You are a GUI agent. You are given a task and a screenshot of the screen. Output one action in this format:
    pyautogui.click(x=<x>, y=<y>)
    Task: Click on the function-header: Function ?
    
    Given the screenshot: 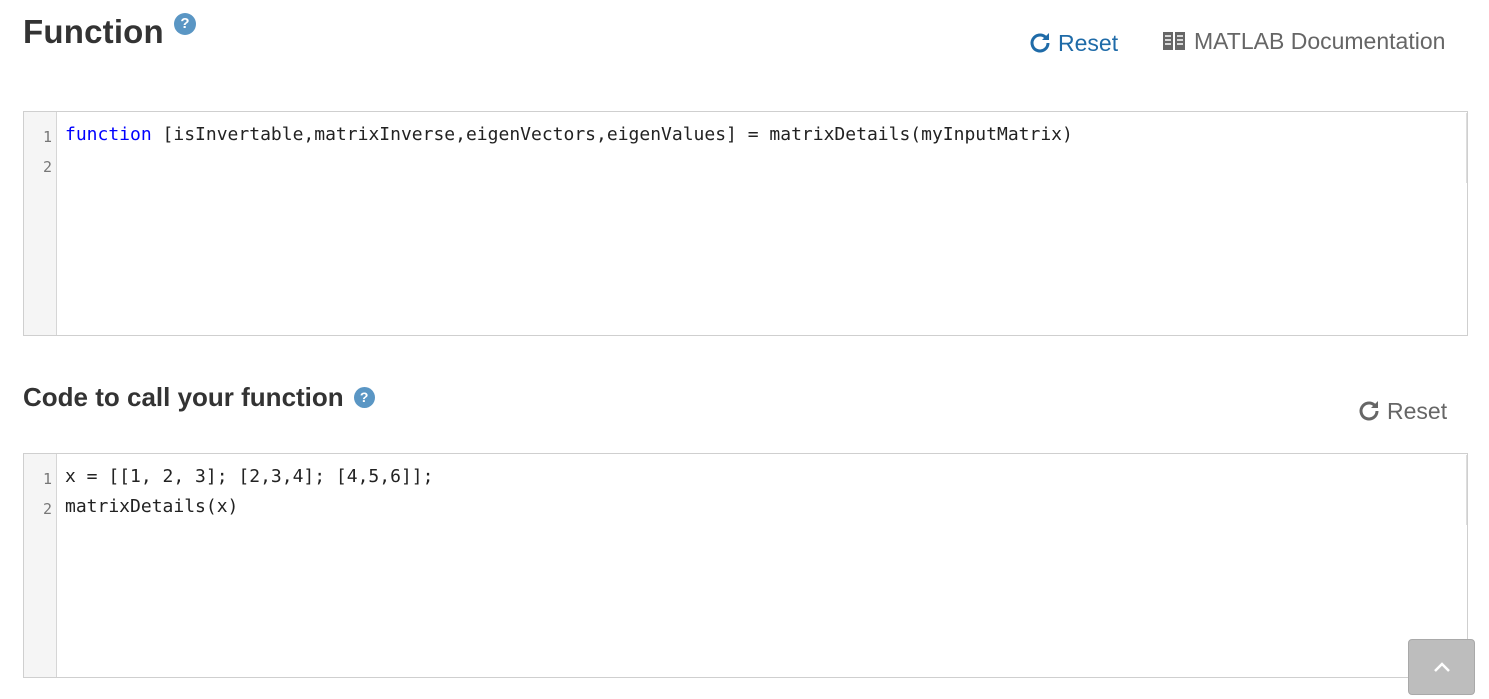 What is the action you would take?
    pyautogui.click(x=109, y=32)
    